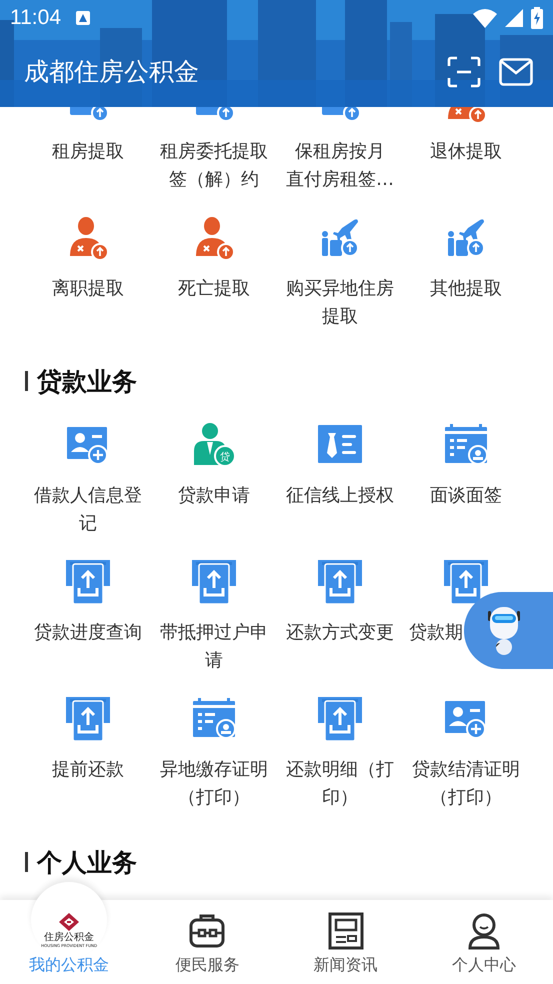 The width and height of the screenshot is (553, 984). Describe the element at coordinates (87, 862) in the screenshot. I see `section-title: 个人业务` at that location.